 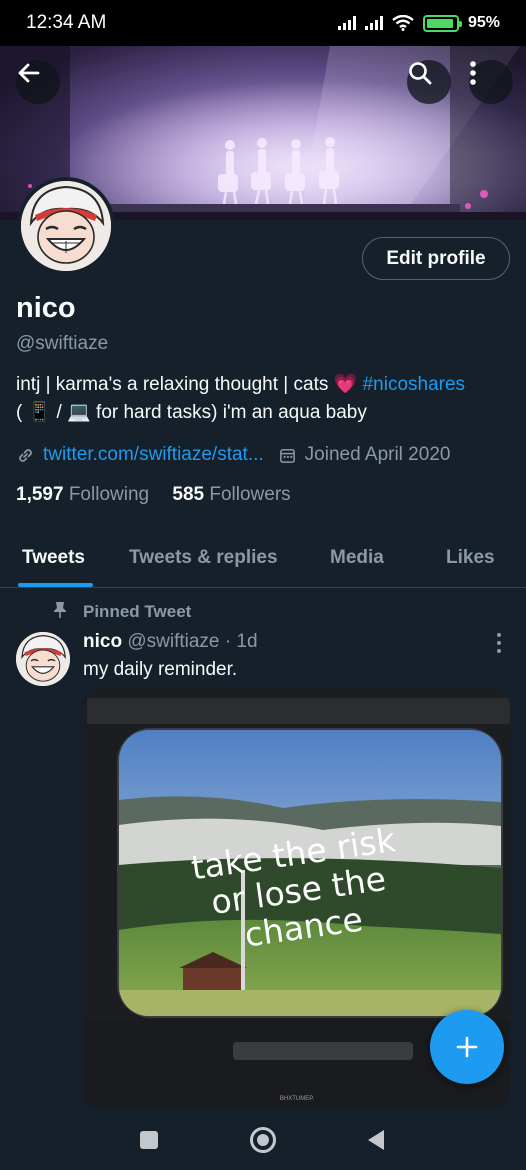 I want to click on status-bar: 12:34 AM 95%, so click(x=263, y=23).